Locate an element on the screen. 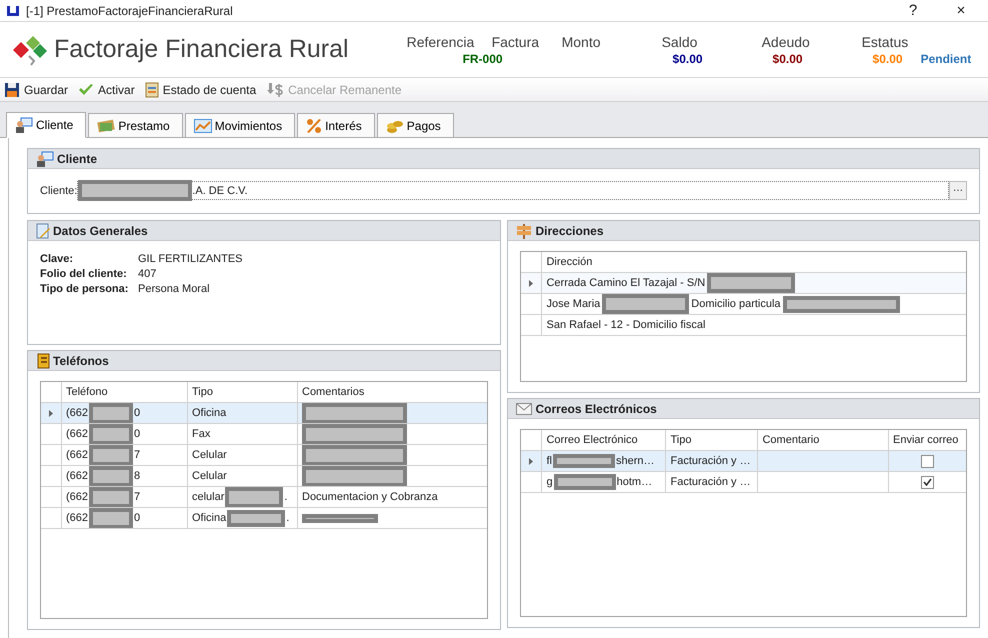  column-header: Comentarios is located at coordinates (392, 392).